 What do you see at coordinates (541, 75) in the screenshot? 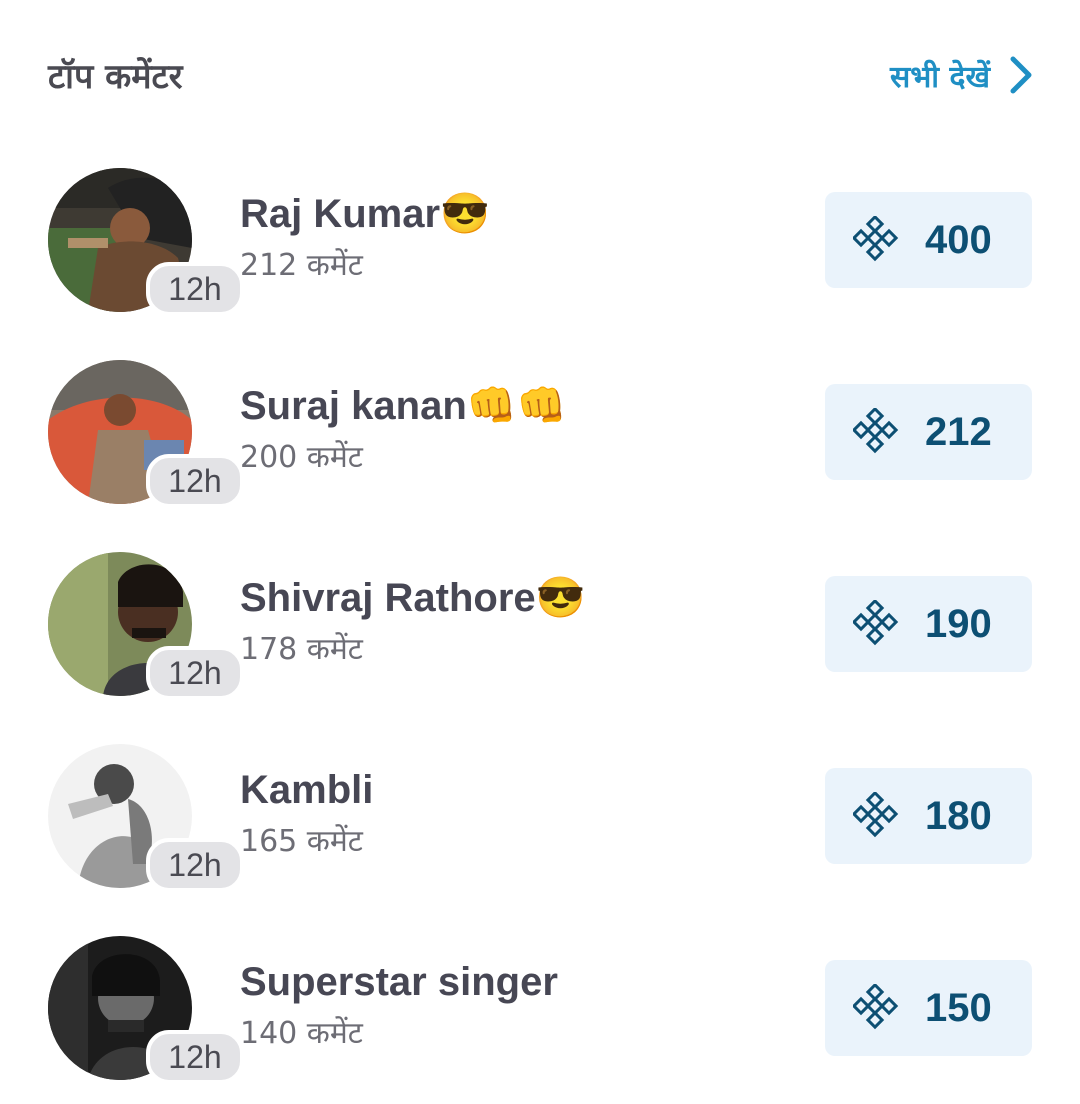
I see `section-header: टॉप कमेंटर सभी देखें` at bounding box center [541, 75].